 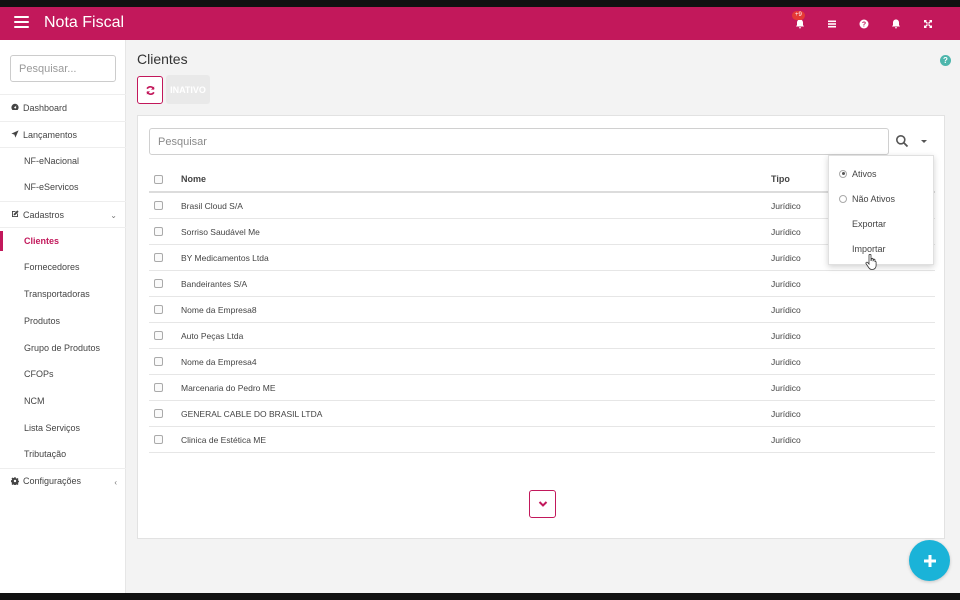 I want to click on sidebar-item-tributacao: Tributação, so click(x=63, y=454).